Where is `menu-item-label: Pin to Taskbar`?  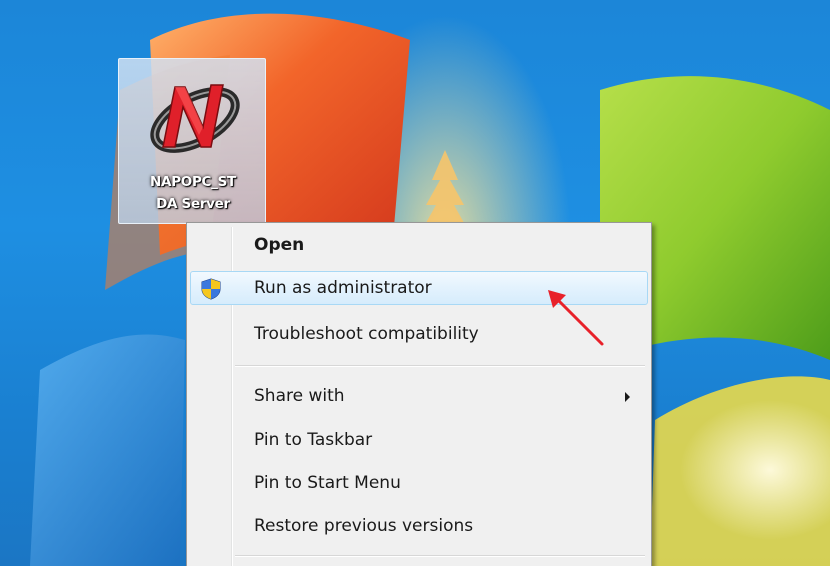 menu-item-label: Pin to Taskbar is located at coordinates (313, 440).